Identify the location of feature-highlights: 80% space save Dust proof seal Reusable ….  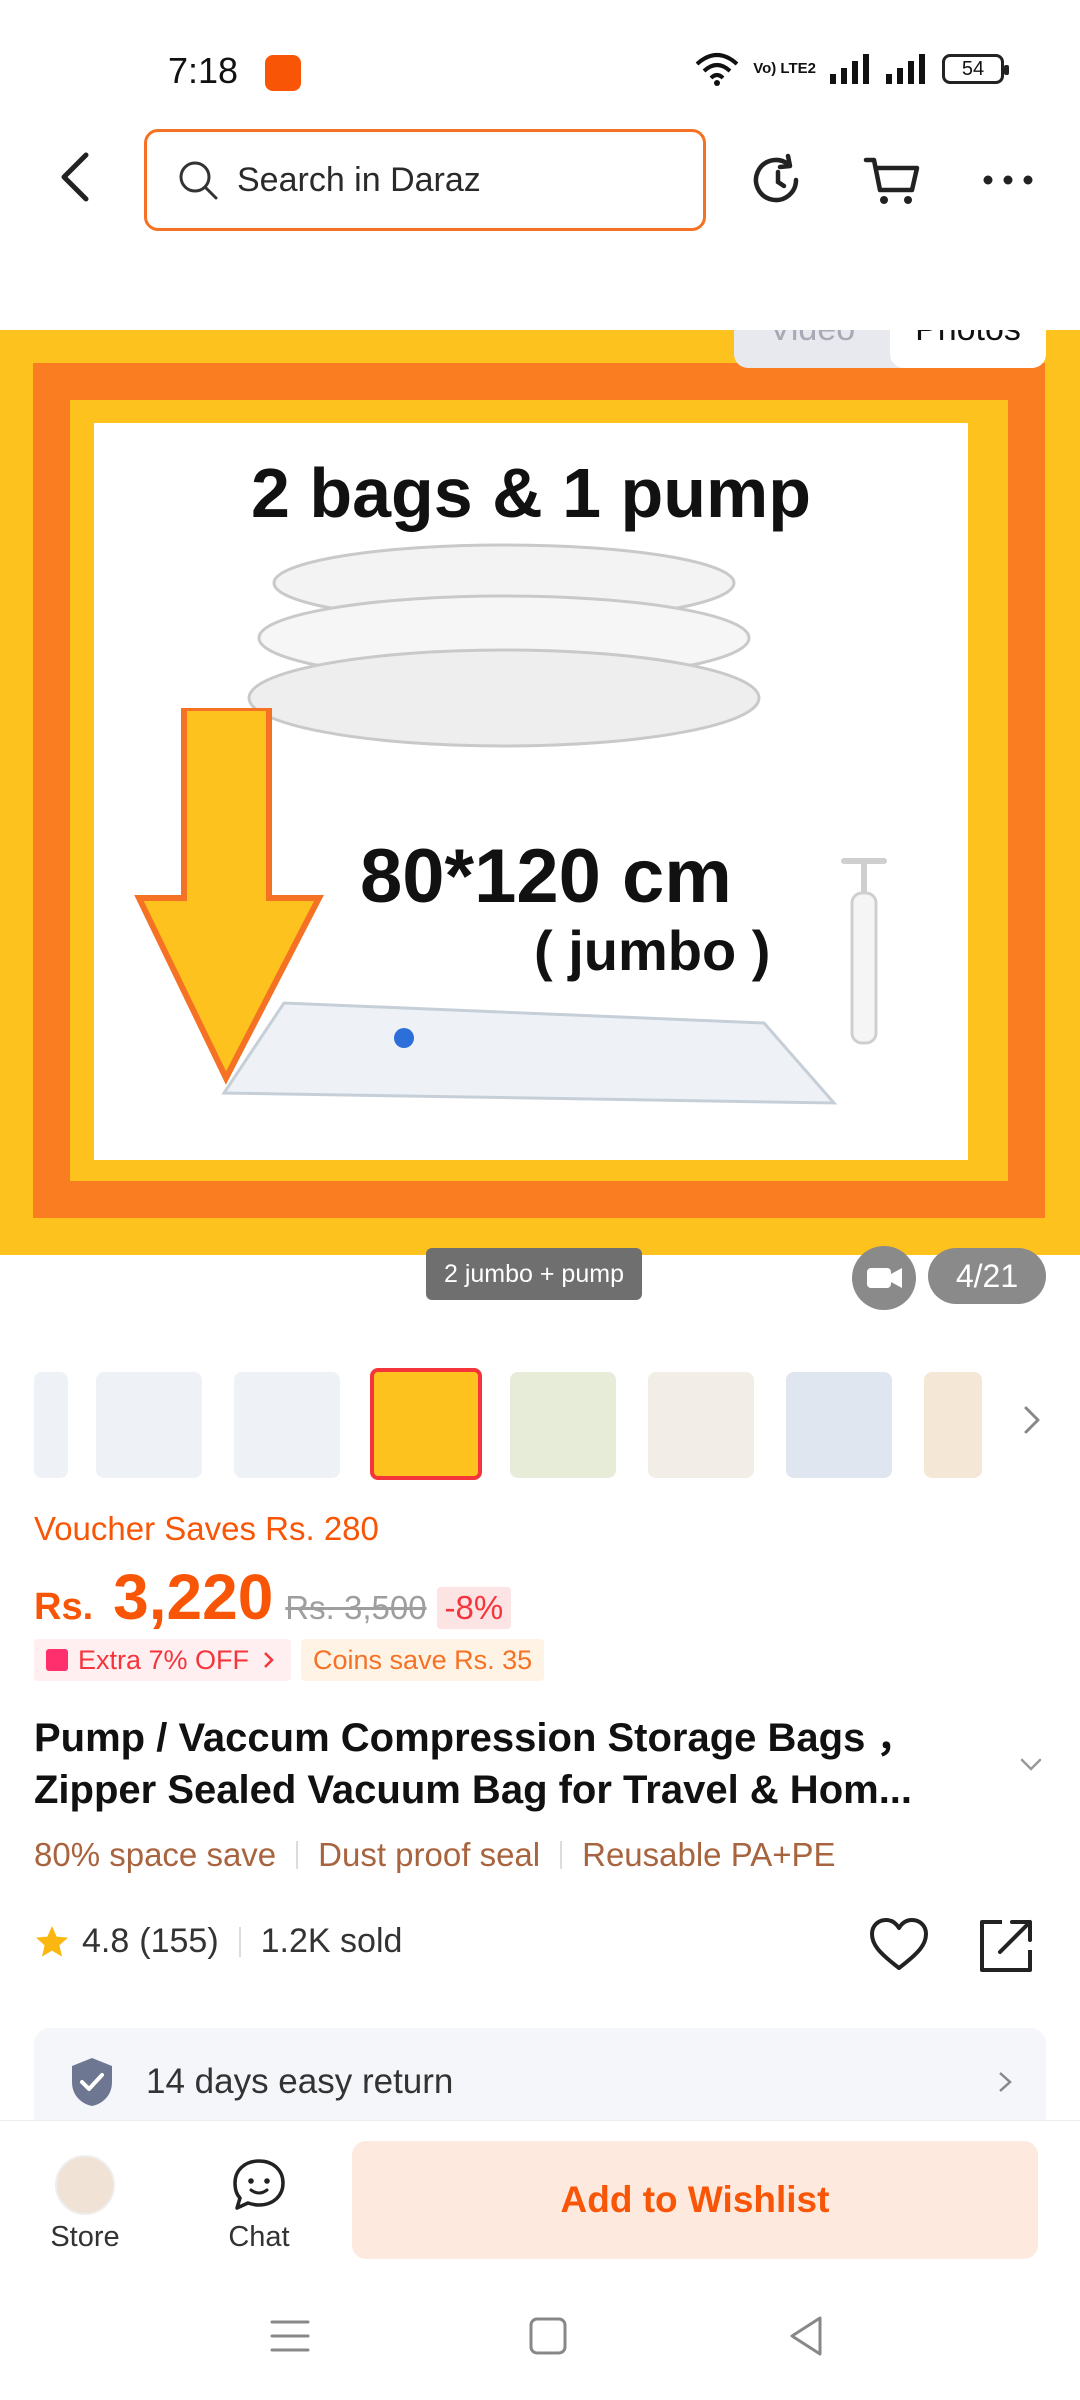
(435, 1855).